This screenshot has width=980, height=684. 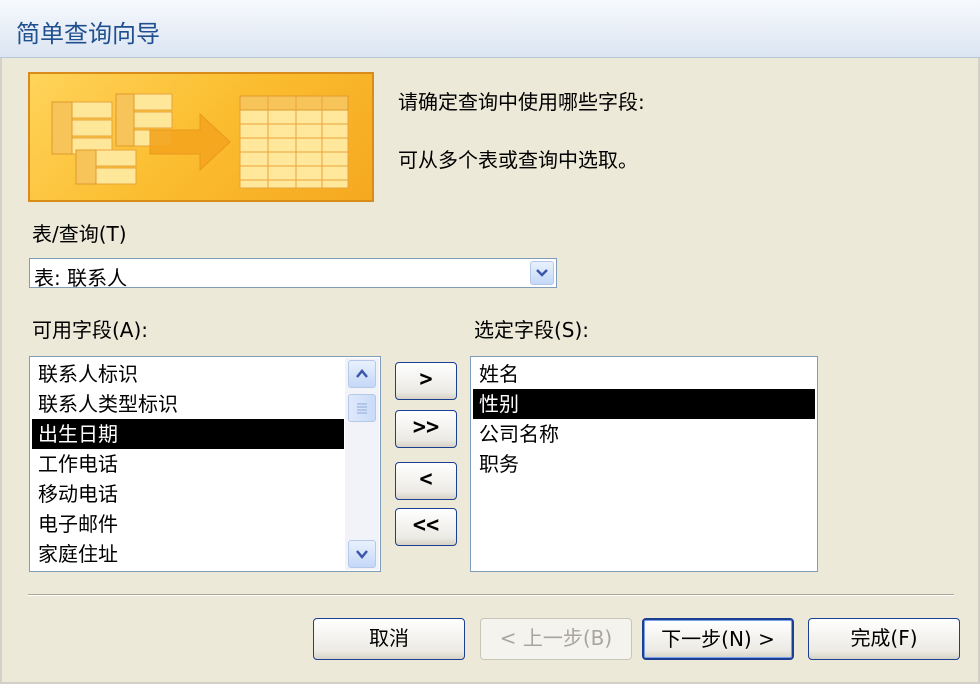 I want to click on table-query-label: 表/查询(T), so click(x=79, y=234).